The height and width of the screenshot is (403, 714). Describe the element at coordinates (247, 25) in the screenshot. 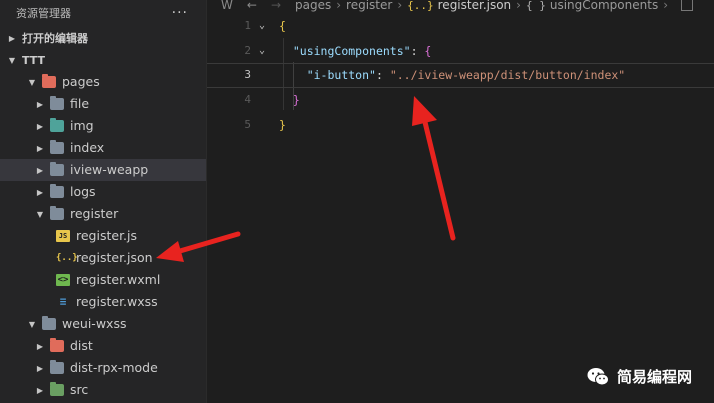

I see `line-number: 1` at that location.